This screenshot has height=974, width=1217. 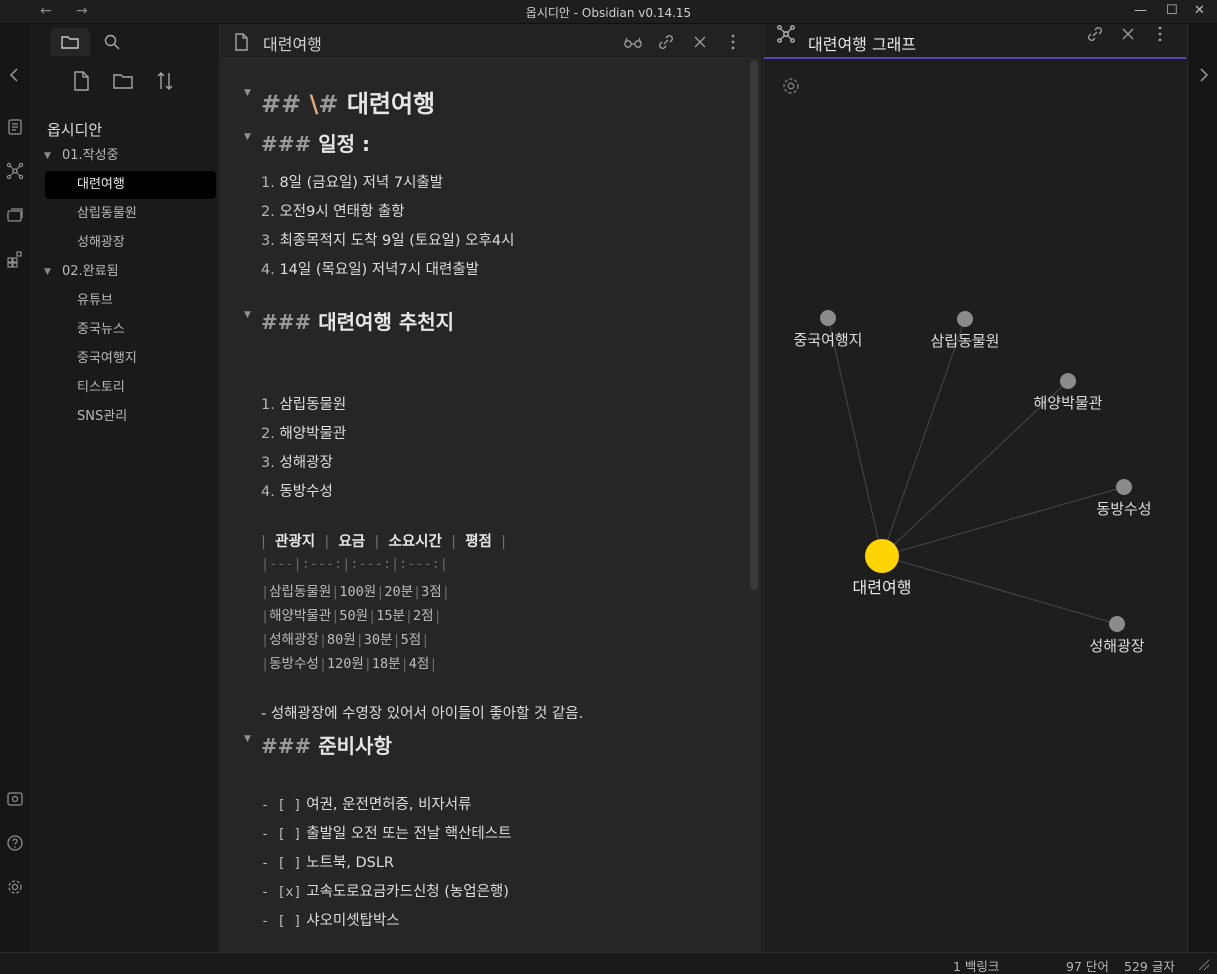 What do you see at coordinates (101, 184) in the screenshot?
I see `tree-item-label: 대련여행` at bounding box center [101, 184].